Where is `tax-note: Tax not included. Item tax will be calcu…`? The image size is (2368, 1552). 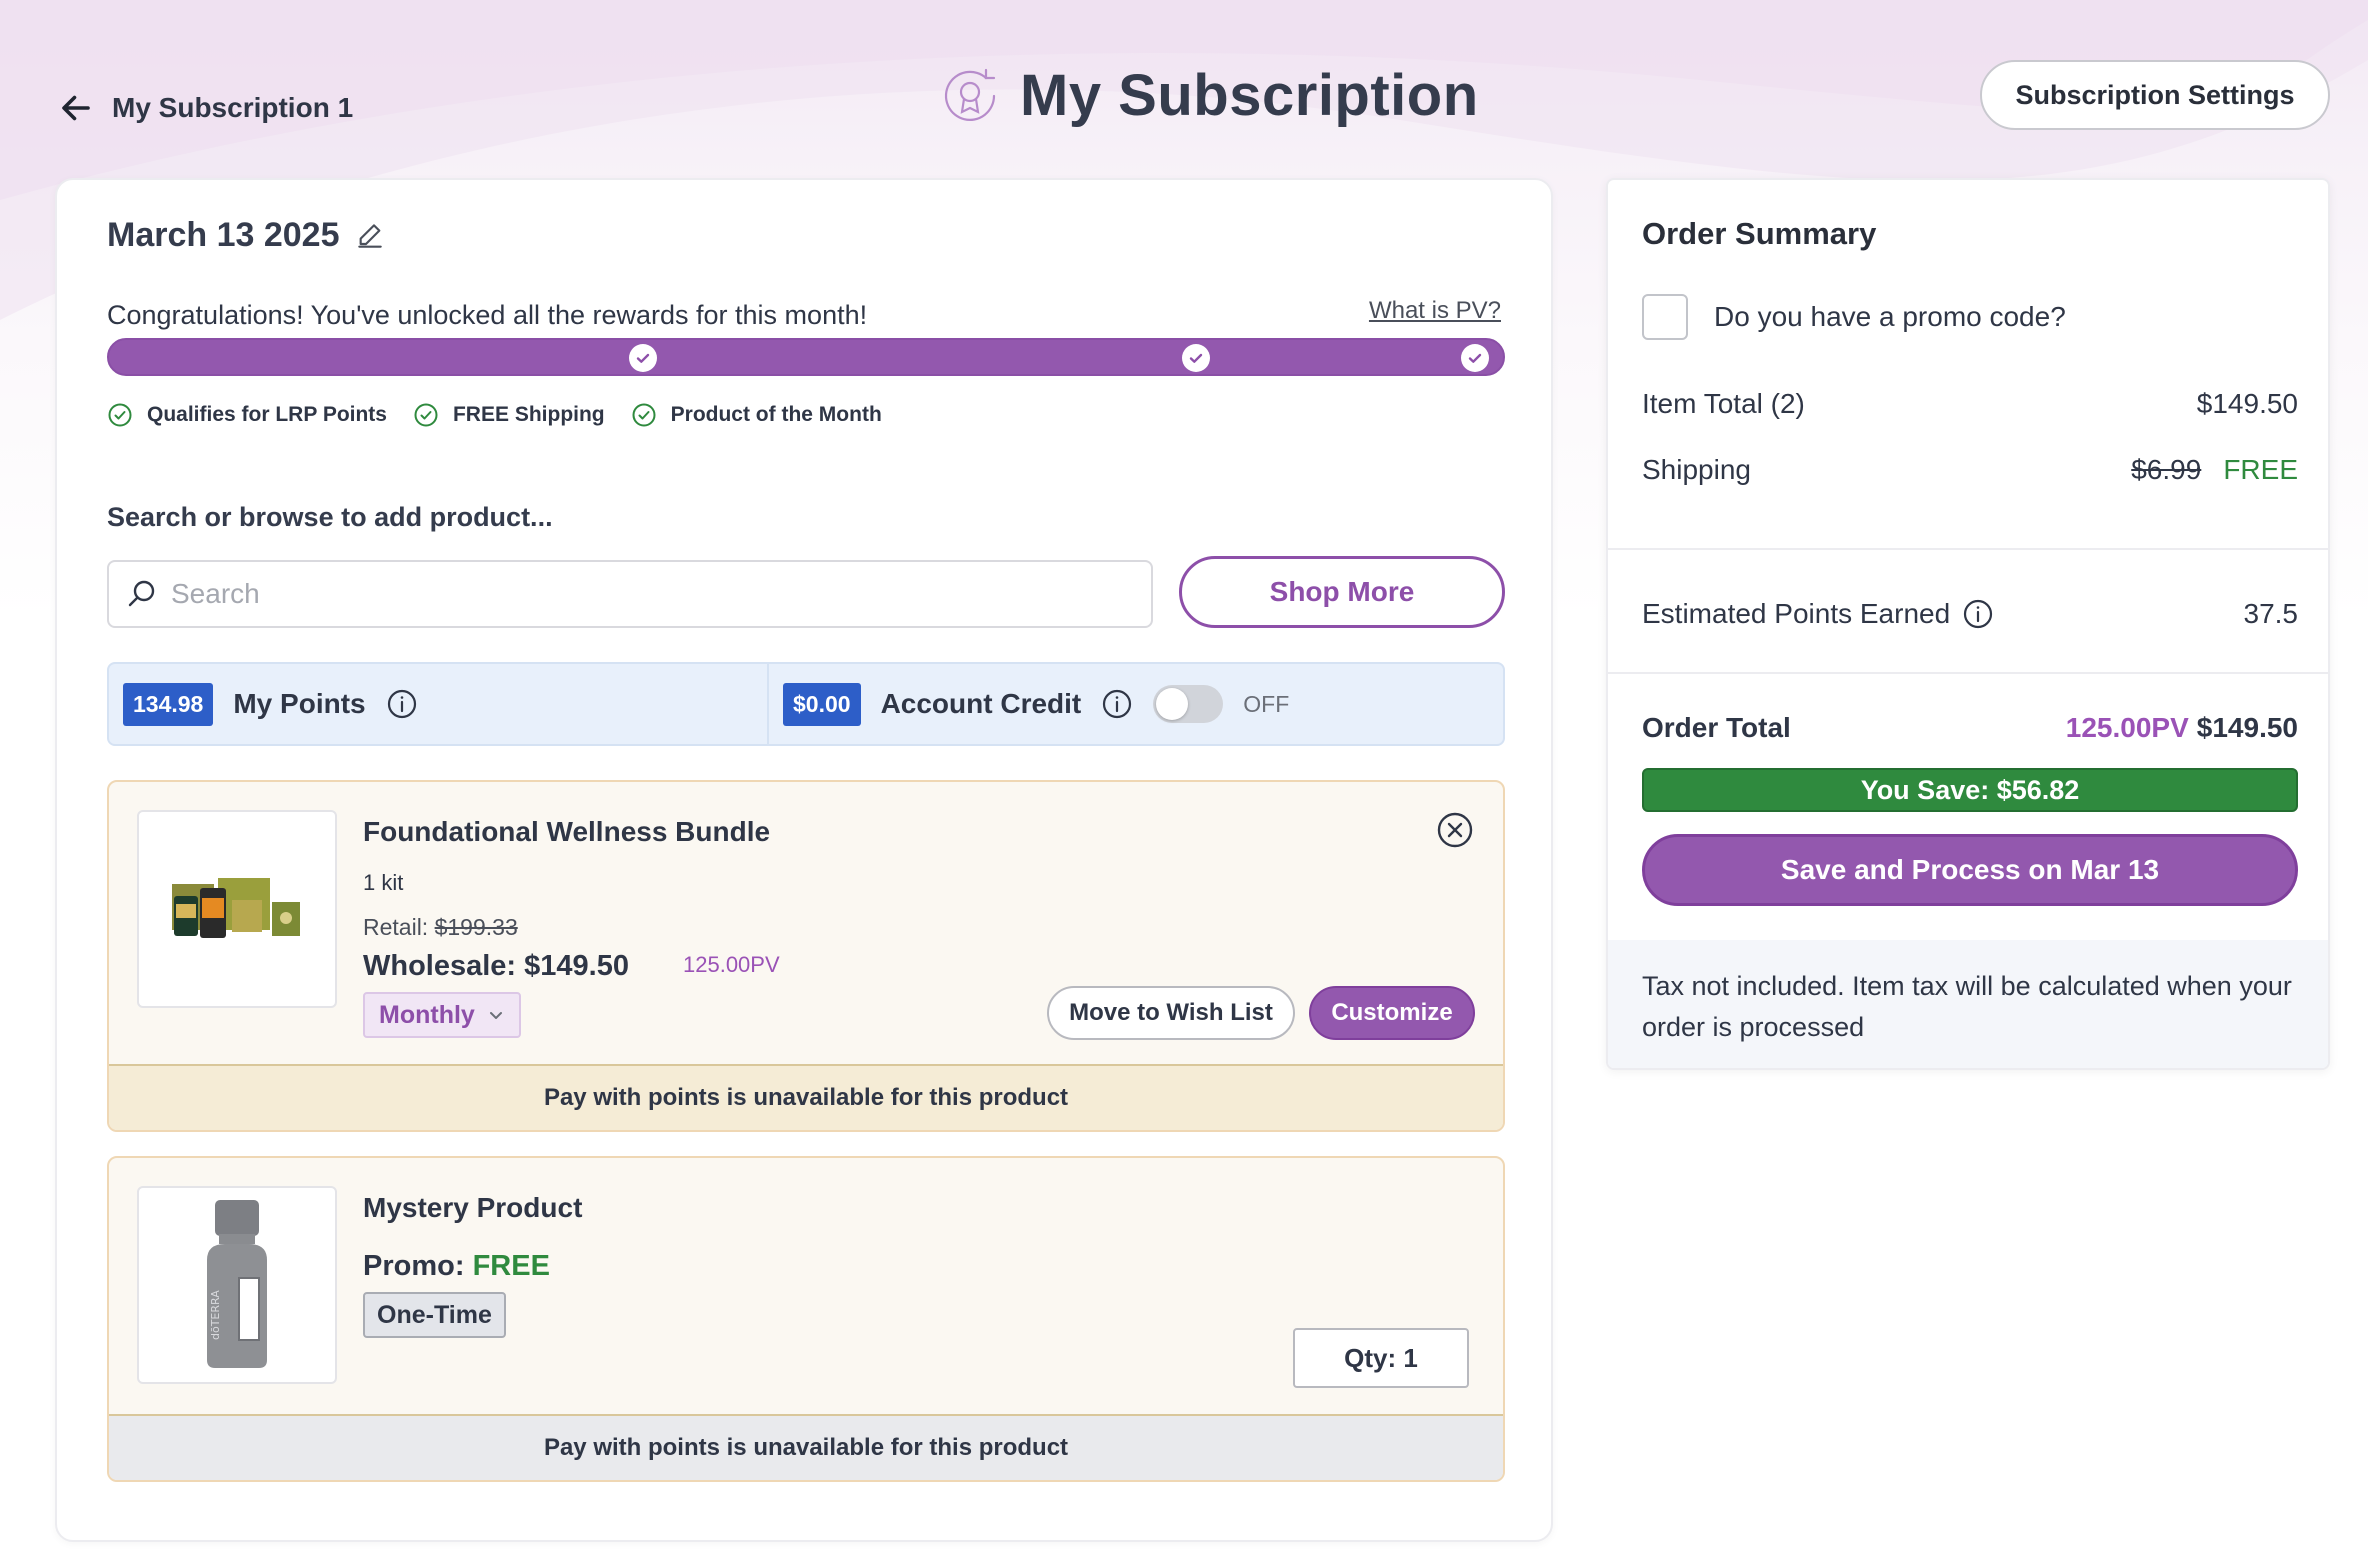
tax-note: Tax not included. Item tax will be calcu… is located at coordinates (1968, 1004).